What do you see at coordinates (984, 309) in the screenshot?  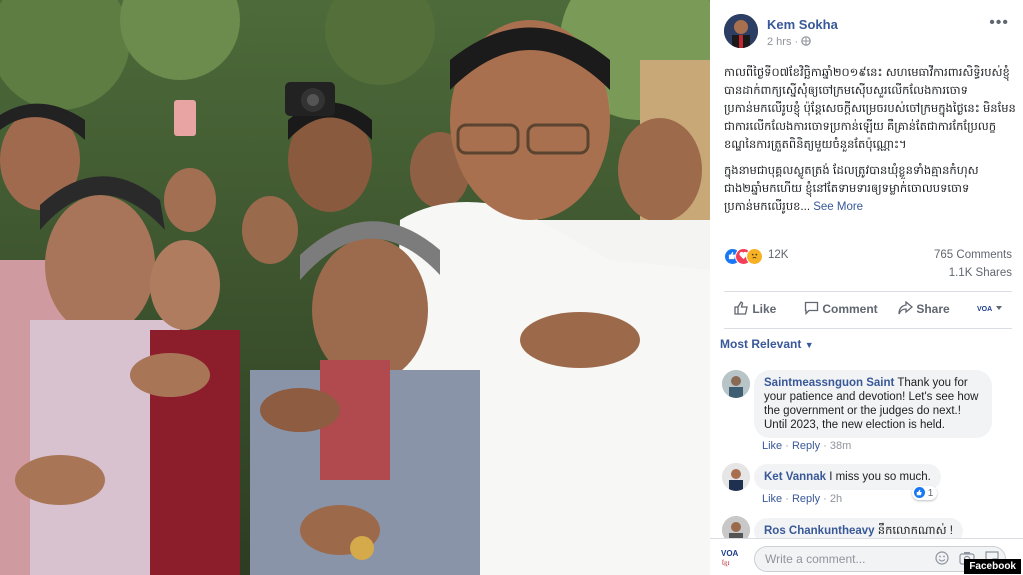 I see `svg-text: VOA` at bounding box center [984, 309].